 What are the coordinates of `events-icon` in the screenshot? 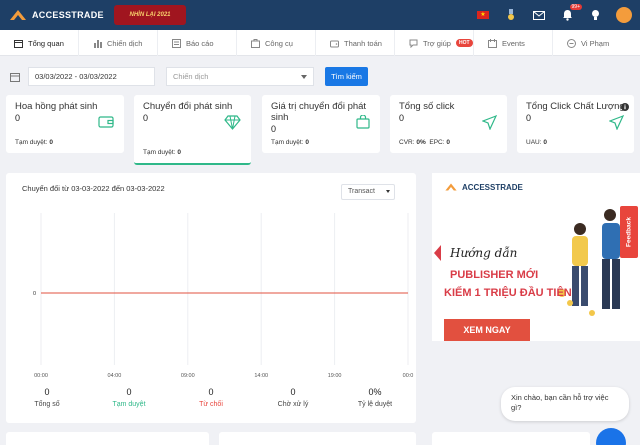 It's located at (492, 43).